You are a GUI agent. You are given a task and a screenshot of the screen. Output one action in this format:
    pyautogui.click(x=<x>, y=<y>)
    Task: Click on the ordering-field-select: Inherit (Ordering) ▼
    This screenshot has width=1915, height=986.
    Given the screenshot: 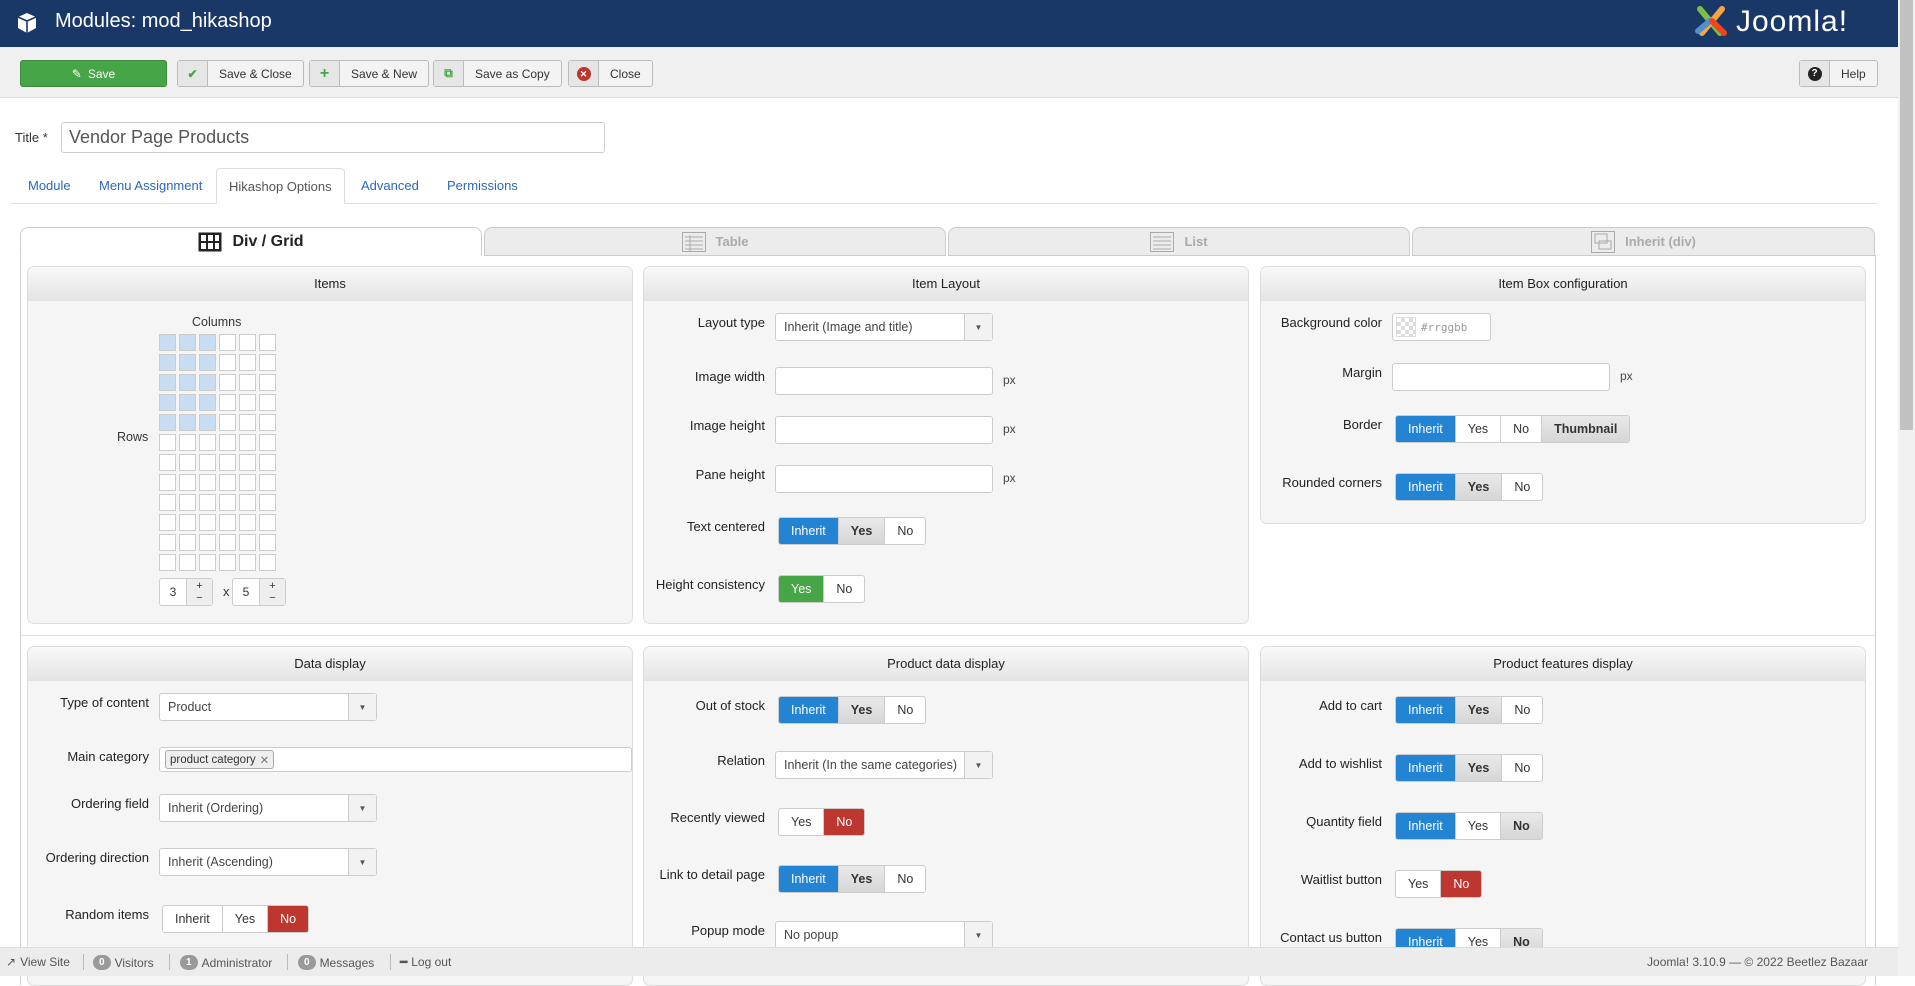 What is the action you would take?
    pyautogui.click(x=268, y=808)
    